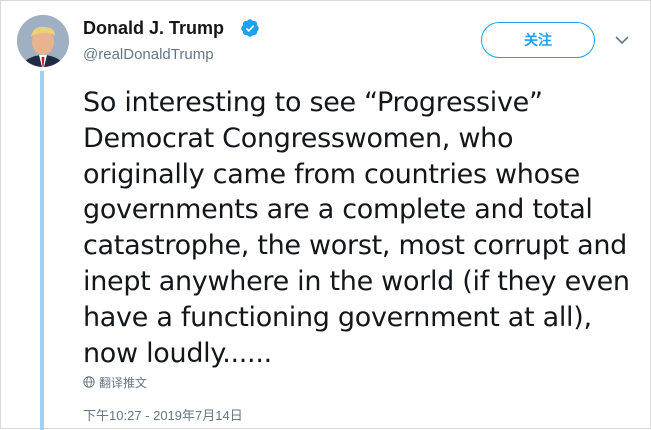 Image resolution: width=651 pixels, height=430 pixels. Describe the element at coordinates (331, 174) in the screenshot. I see `tweet-text-line: originally came from countries whose` at that location.